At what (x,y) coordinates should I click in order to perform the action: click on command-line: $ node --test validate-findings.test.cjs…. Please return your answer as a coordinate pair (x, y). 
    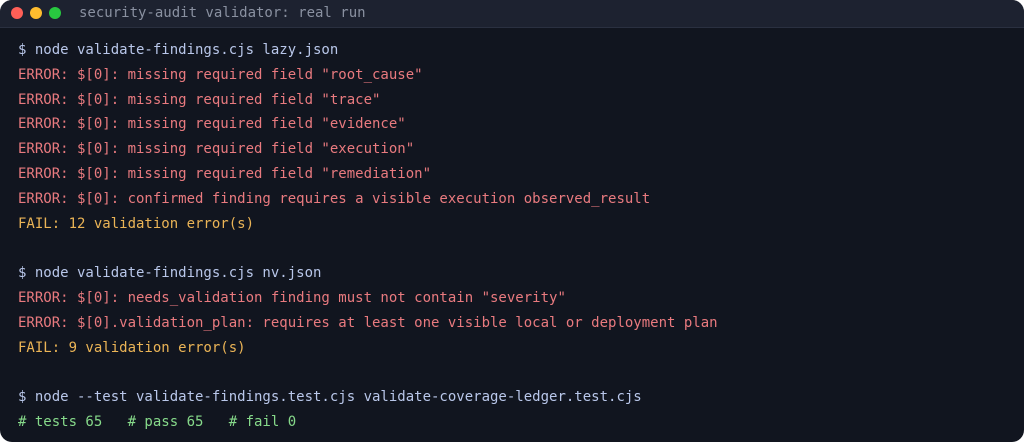
    Looking at the image, I should click on (330, 397).